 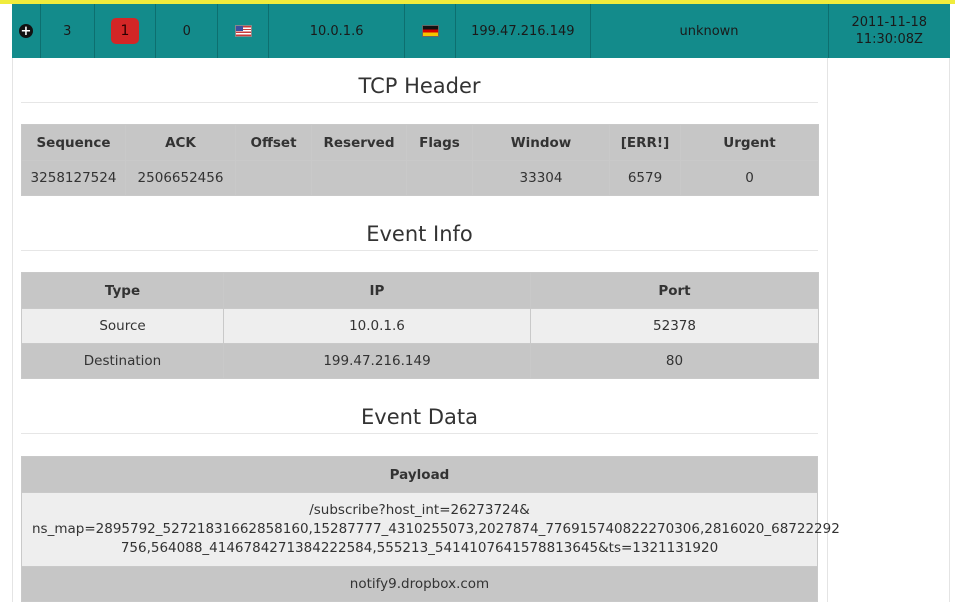 I want to click on priority-badge: 1, so click(x=125, y=31).